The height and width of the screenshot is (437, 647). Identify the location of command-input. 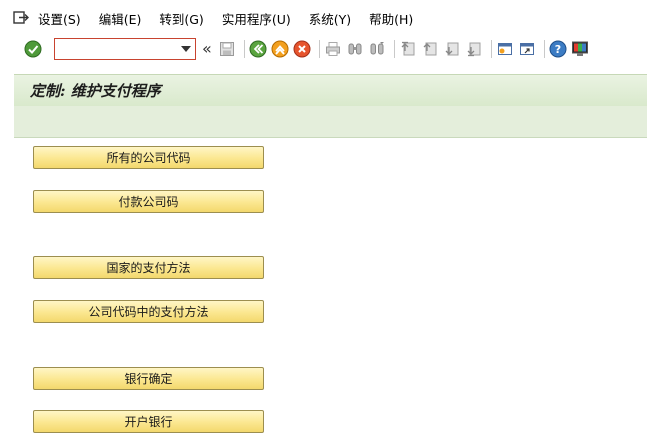
(117, 49).